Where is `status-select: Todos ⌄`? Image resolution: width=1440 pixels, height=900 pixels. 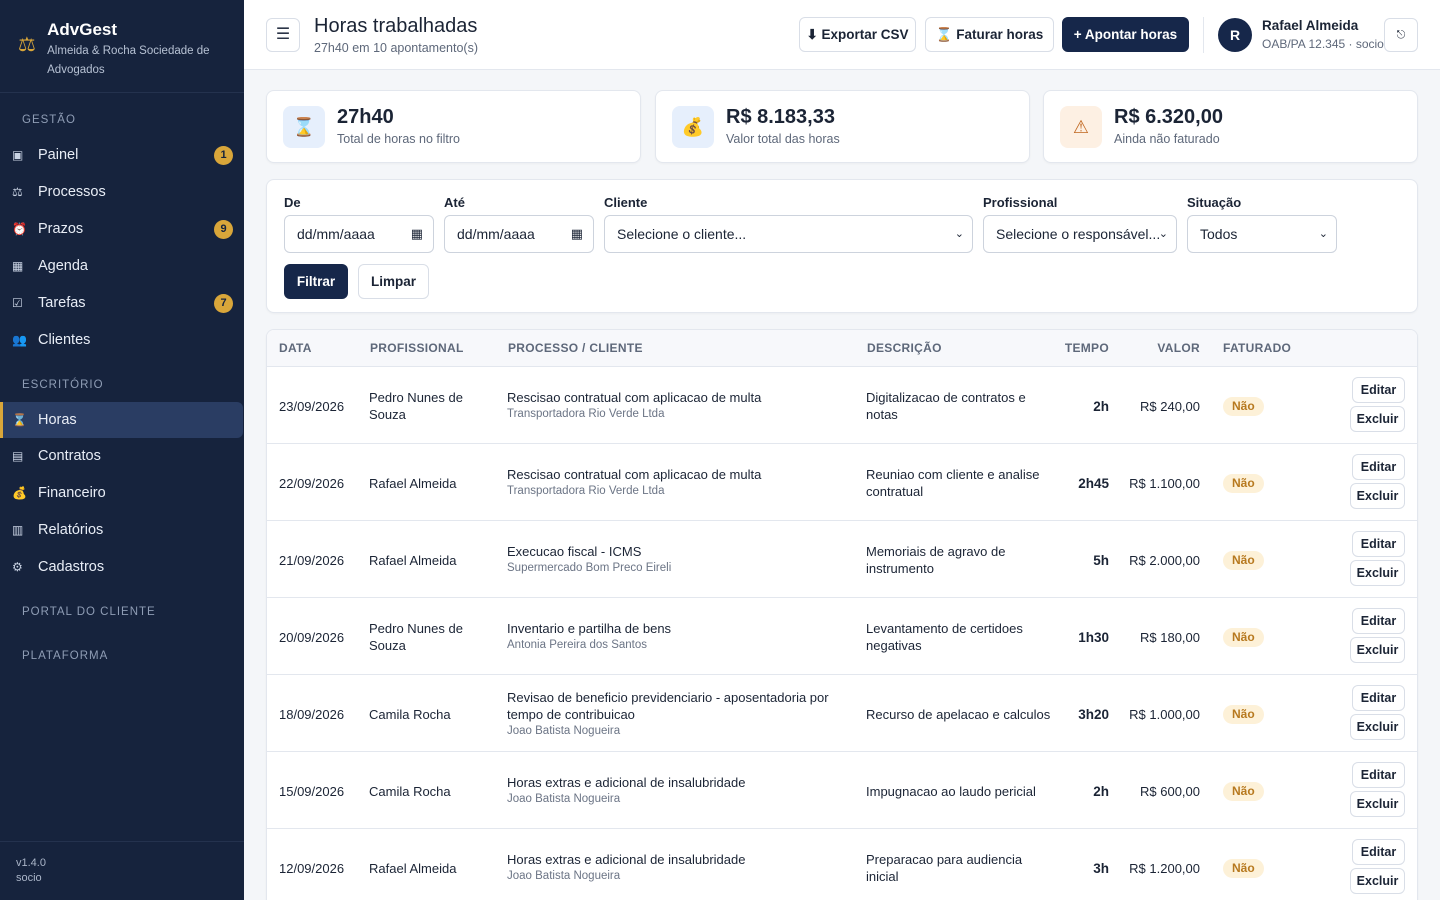 status-select: Todos ⌄ is located at coordinates (1262, 234).